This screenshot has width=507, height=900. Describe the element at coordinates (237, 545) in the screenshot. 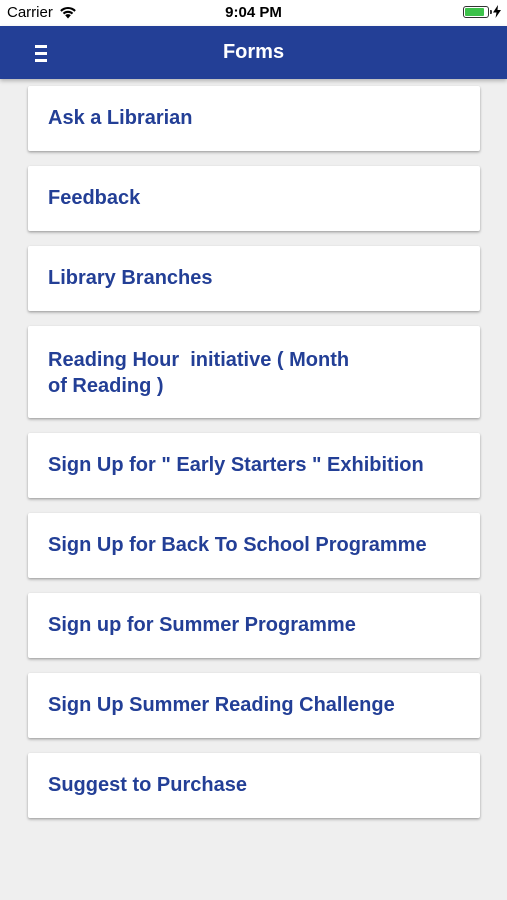

I see `form-item-label: Sign Up for Back To School Programme` at that location.